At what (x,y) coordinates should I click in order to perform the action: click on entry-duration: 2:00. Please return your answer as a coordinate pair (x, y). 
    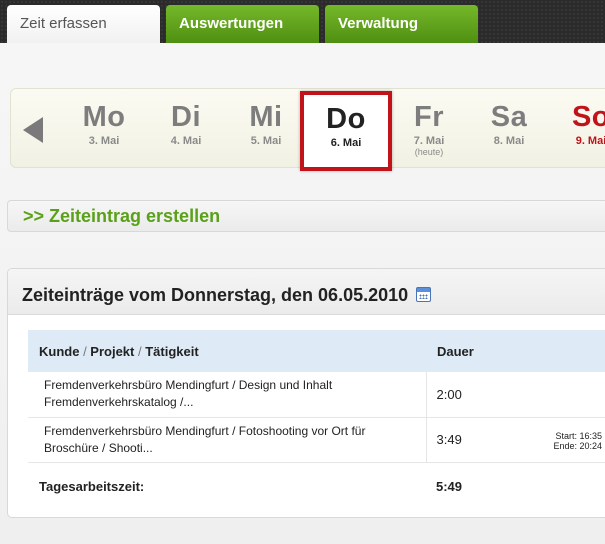
    Looking at the image, I should click on (515, 395).